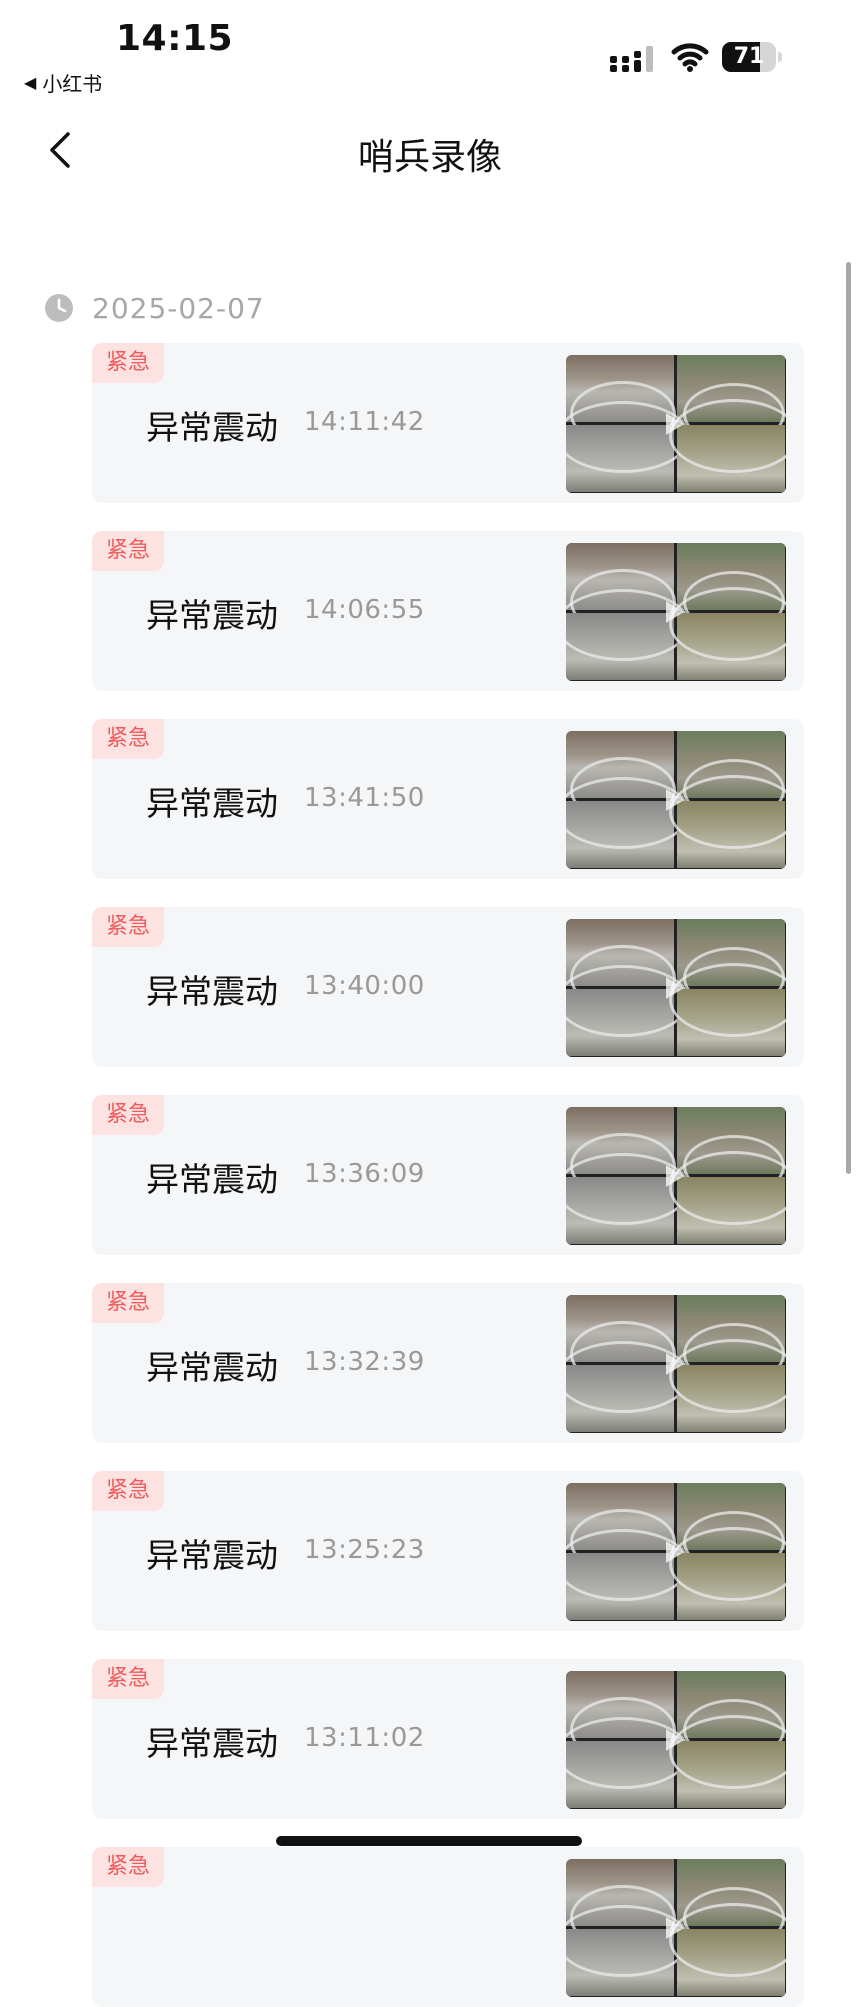 This screenshot has height=2007, width=860. Describe the element at coordinates (364, 798) in the screenshot. I see `event-time: 13:41:50` at that location.